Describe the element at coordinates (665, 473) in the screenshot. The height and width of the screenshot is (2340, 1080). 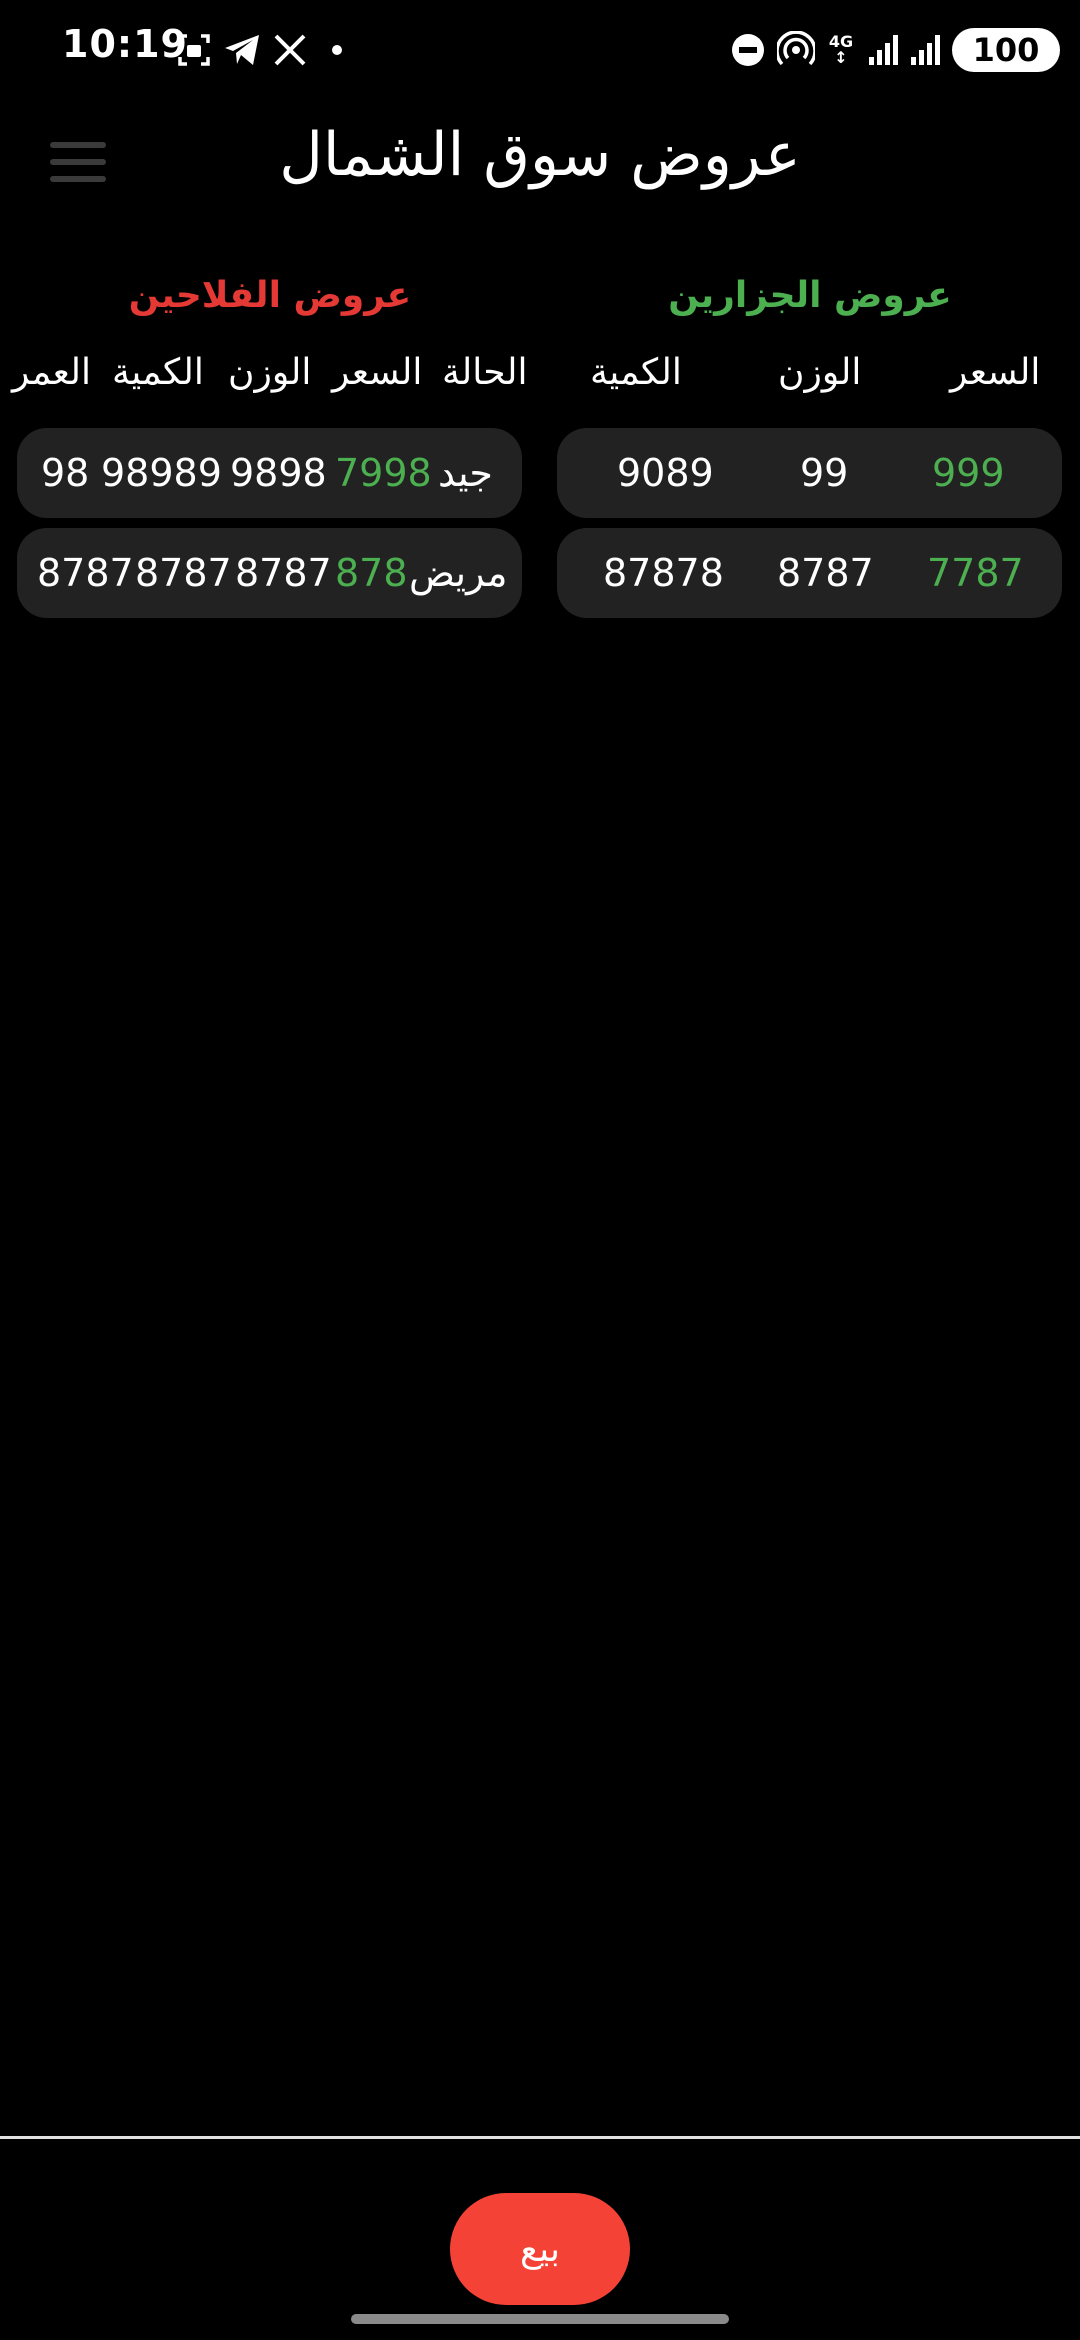
I see `butcher-quantity: 9089` at that location.